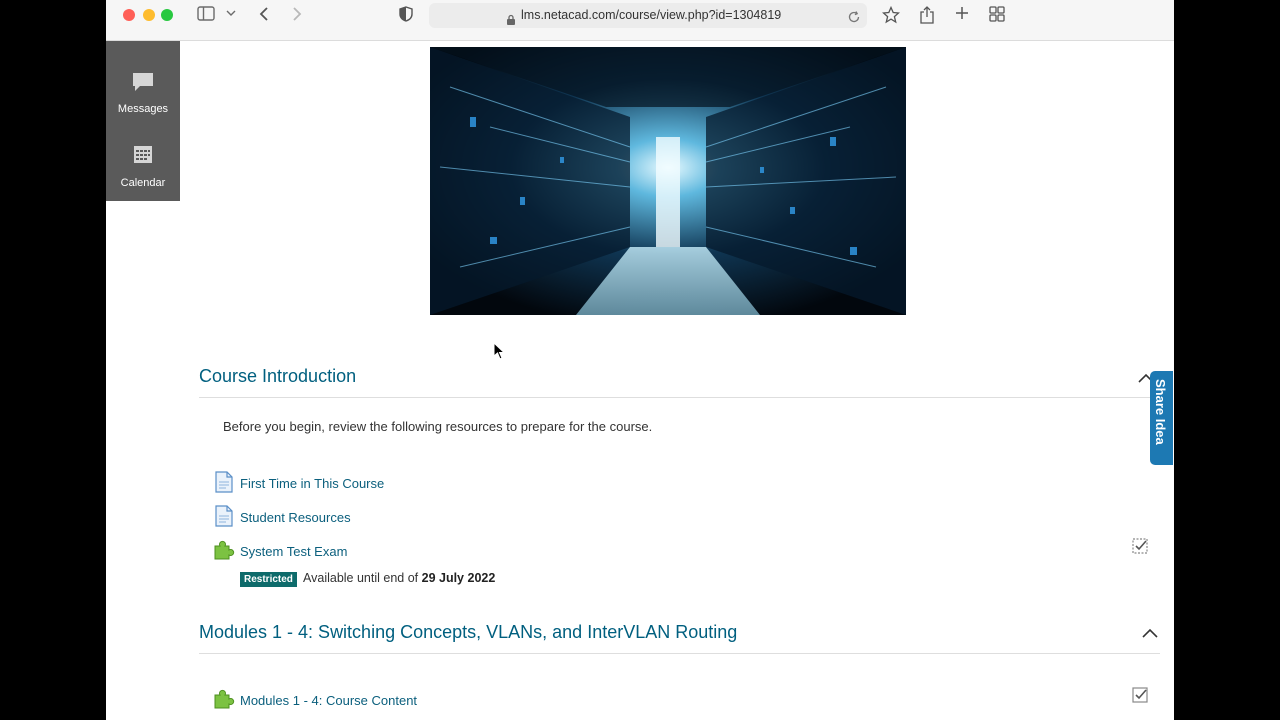 The image size is (1280, 720). I want to click on availability-prefix: Available until end of, so click(361, 578).